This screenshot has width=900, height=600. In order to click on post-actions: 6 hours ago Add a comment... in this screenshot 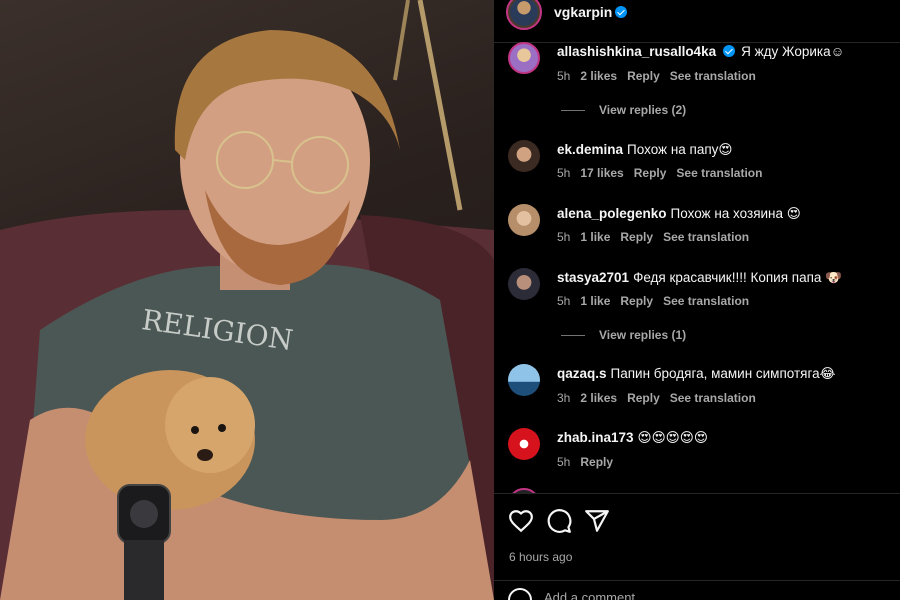, I will do `click(697, 546)`.